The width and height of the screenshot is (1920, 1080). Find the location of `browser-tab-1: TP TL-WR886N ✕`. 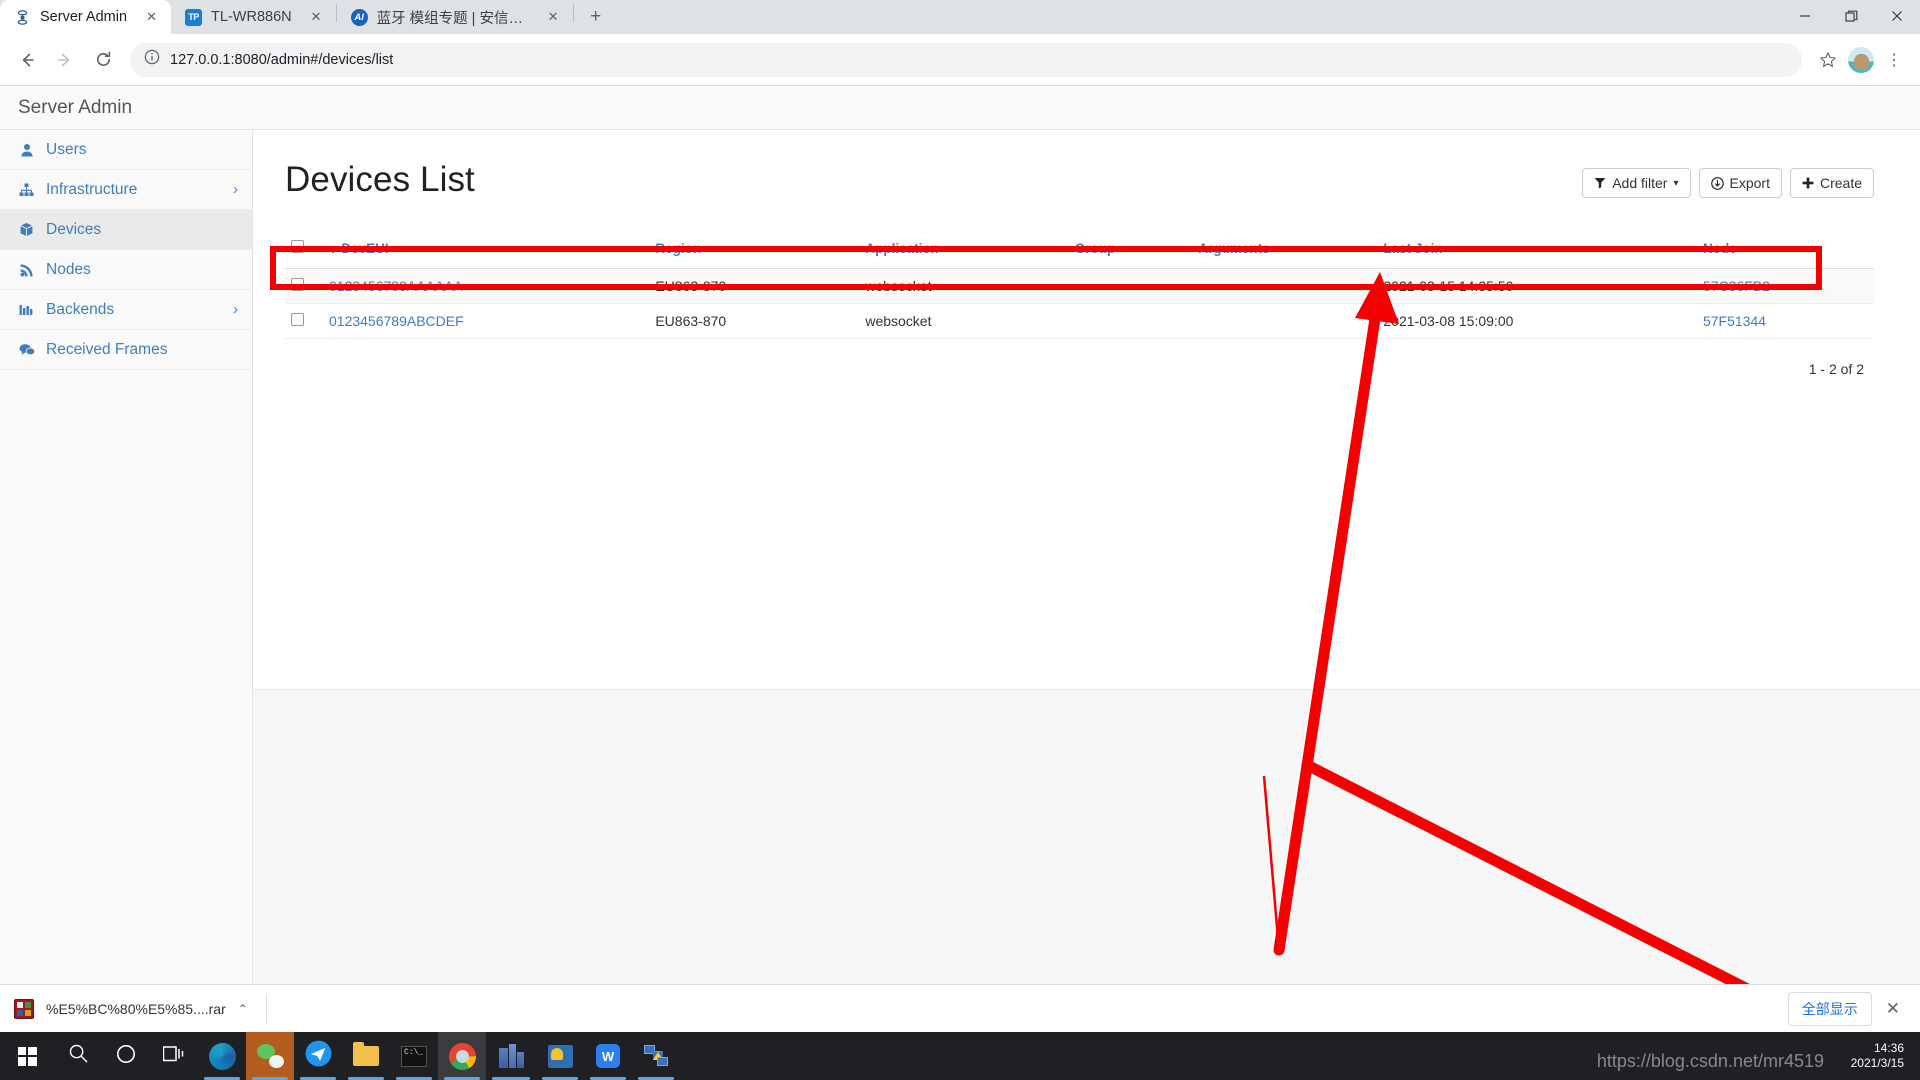

browser-tab-1: TP TL-WR886N ✕ is located at coordinates (253, 17).